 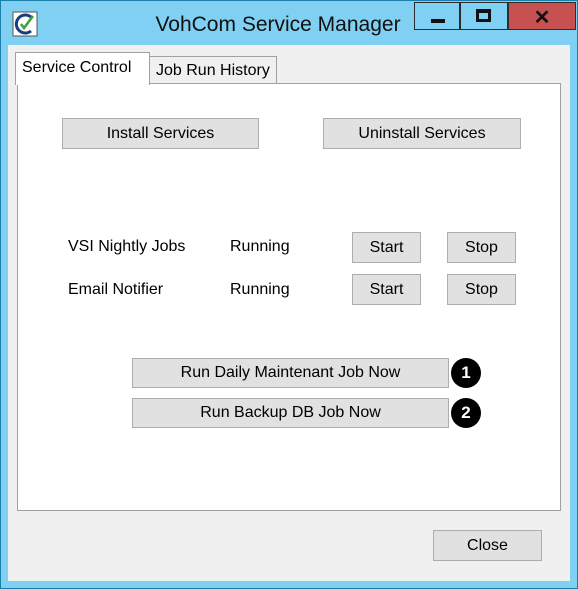 What do you see at coordinates (260, 246) in the screenshot?
I see `service-status-vsi-nightly-jobs: Running` at bounding box center [260, 246].